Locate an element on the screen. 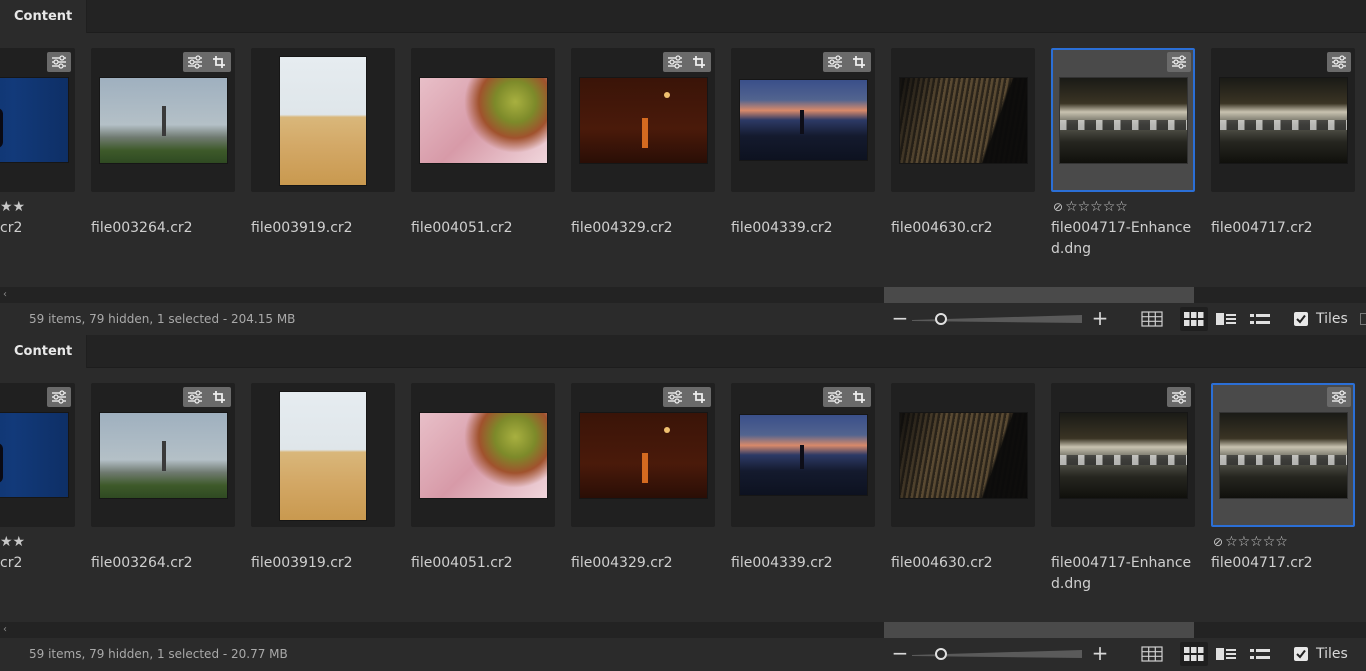 This screenshot has height=671, width=1366. file-name: file004717.cr2 is located at coordinates (1262, 228).